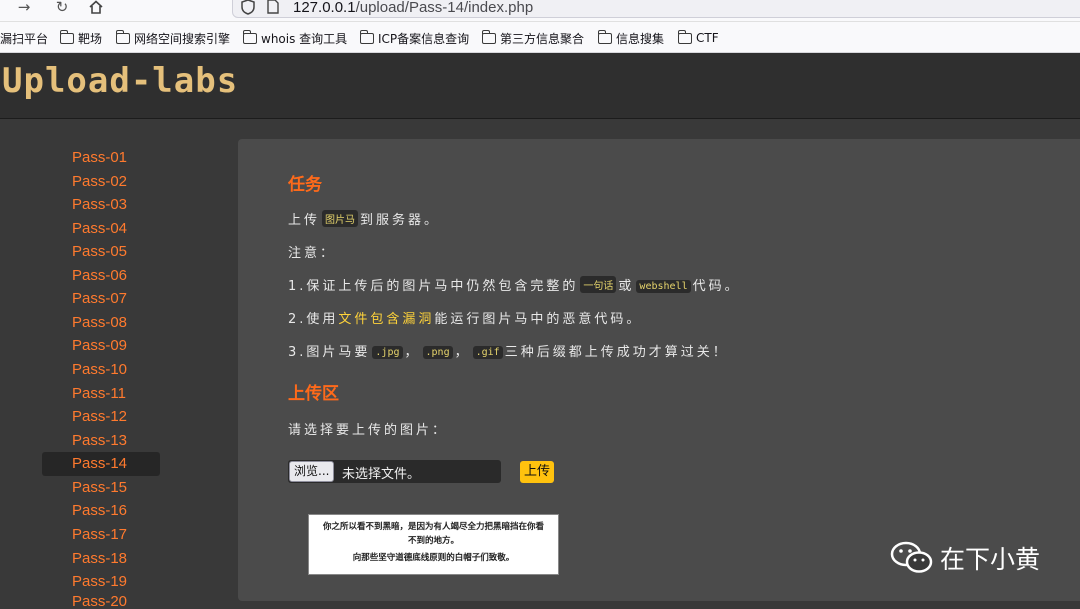  What do you see at coordinates (630, 37) in the screenshot?
I see `bookmark-item: 信息搜集` at bounding box center [630, 37].